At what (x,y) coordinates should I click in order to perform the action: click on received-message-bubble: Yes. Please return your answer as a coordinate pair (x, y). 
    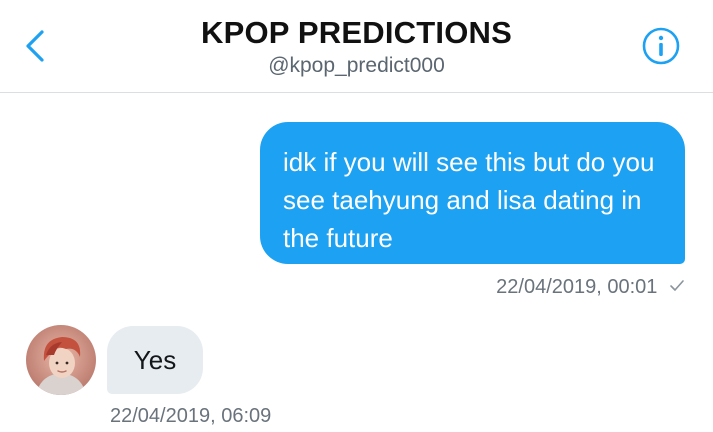
    Looking at the image, I should click on (155, 360).